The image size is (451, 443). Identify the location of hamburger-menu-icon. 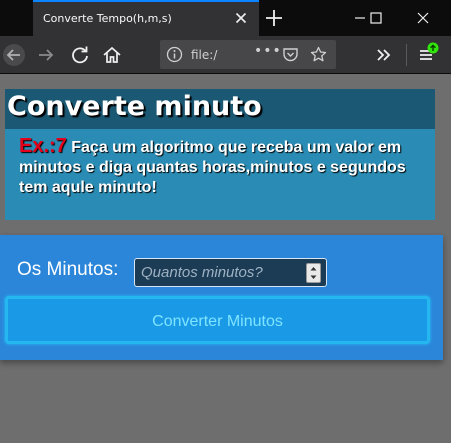
(427, 55).